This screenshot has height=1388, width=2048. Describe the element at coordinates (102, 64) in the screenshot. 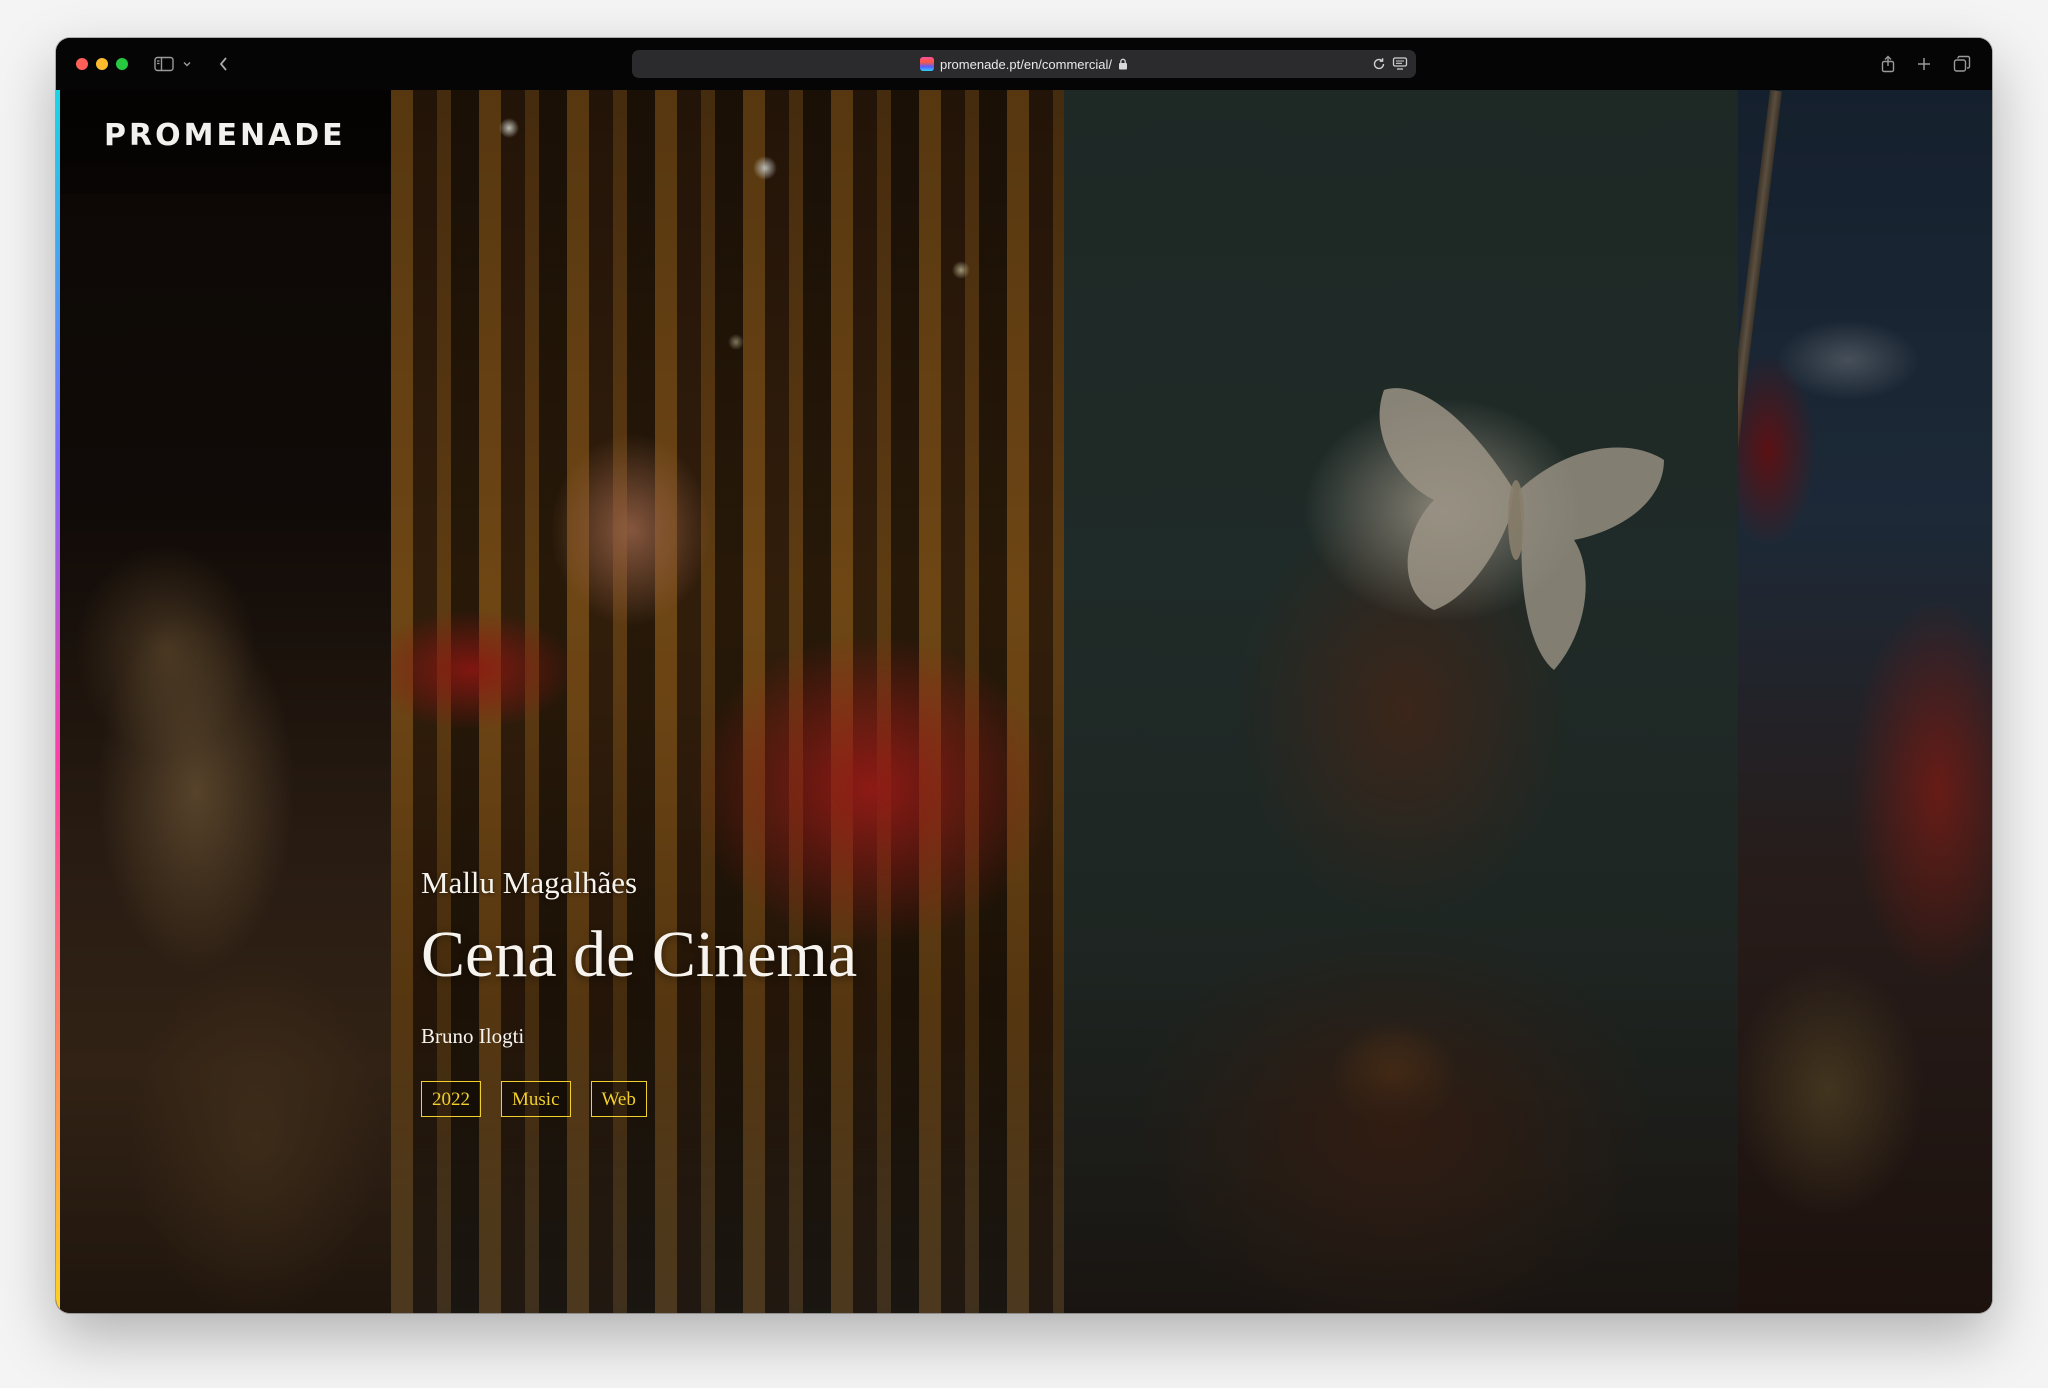

I see `minimize-window-button` at that location.